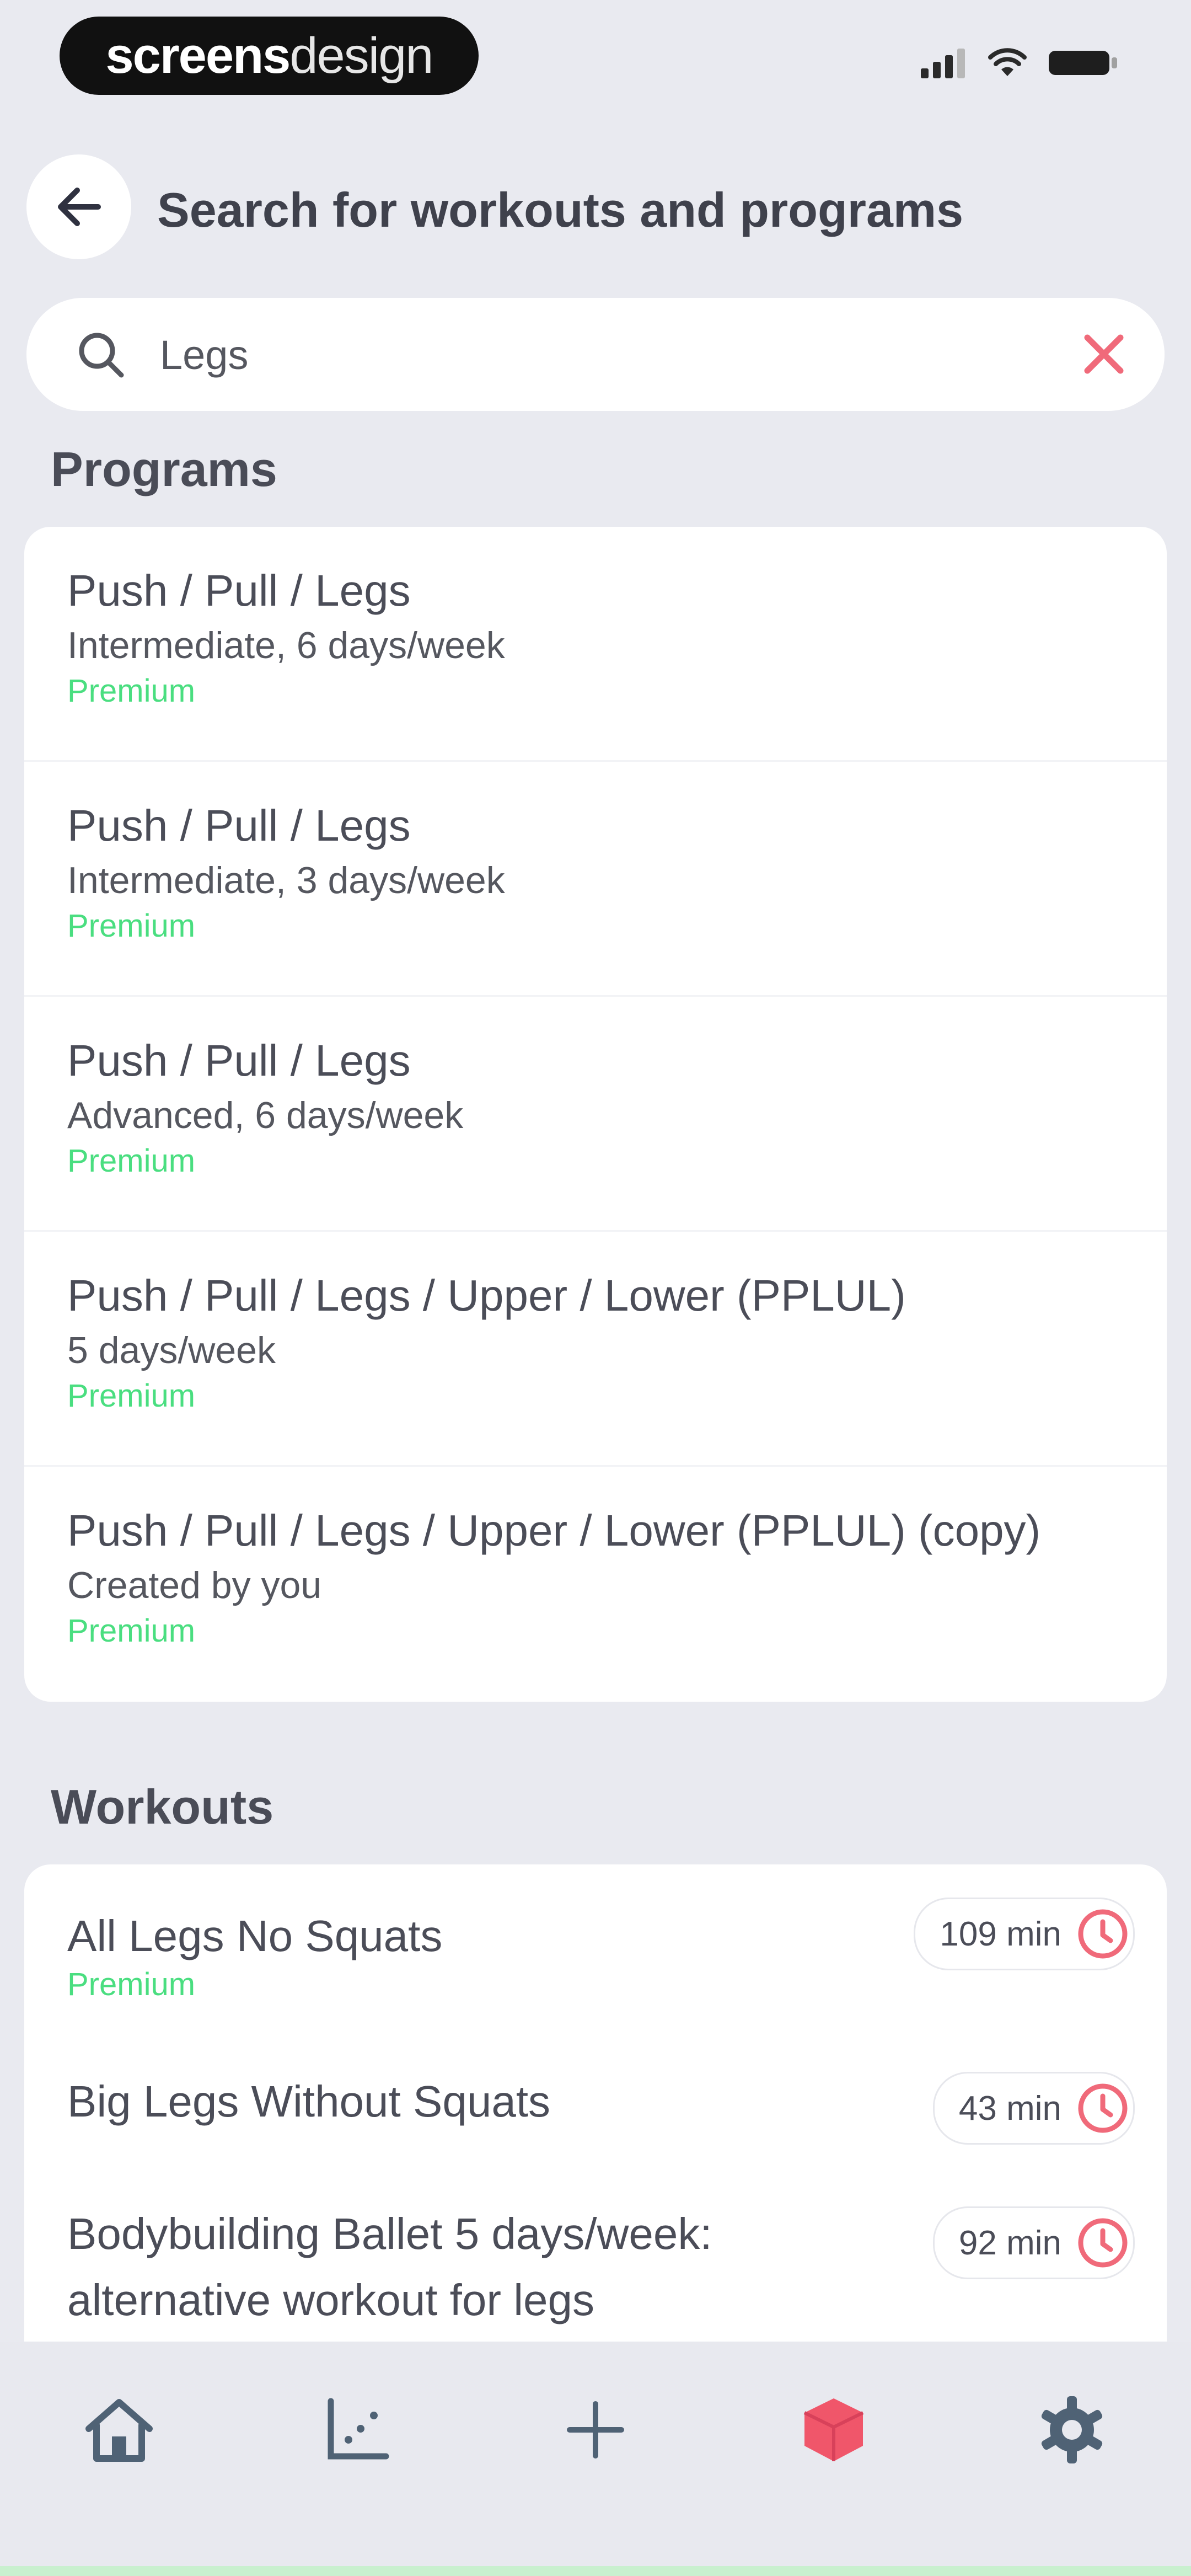 The width and height of the screenshot is (1191, 2576). I want to click on home-icon, so click(119, 2430).